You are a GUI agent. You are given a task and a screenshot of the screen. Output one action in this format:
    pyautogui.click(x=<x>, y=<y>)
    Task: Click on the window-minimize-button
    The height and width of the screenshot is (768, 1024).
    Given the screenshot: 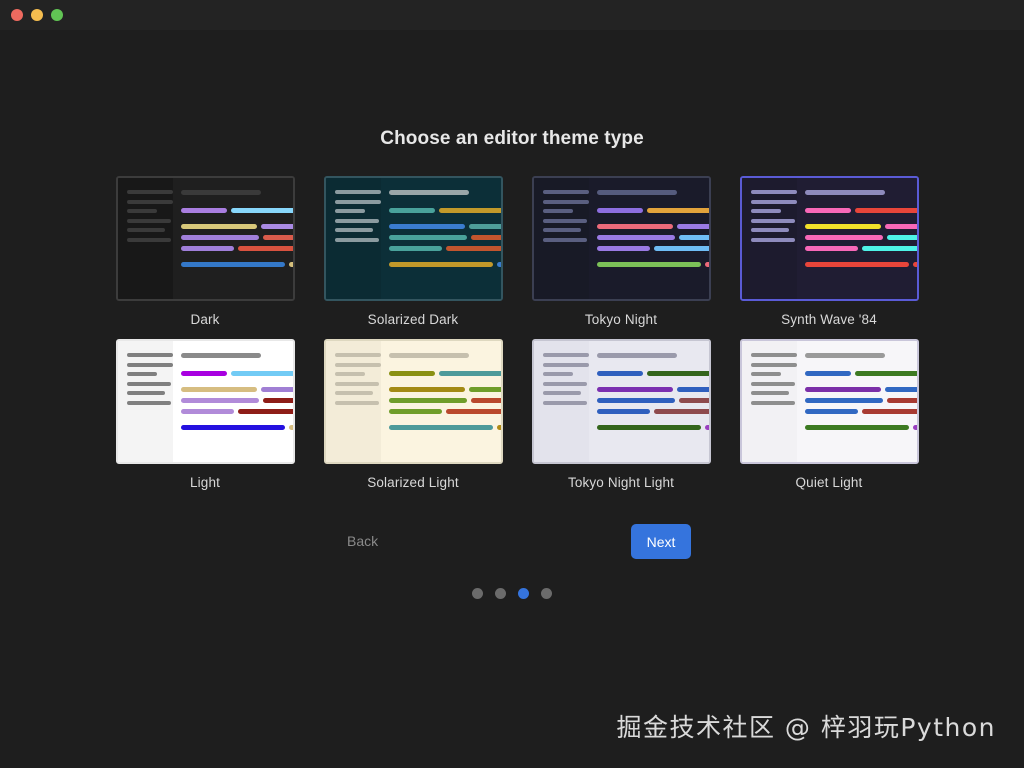 What is the action you would take?
    pyautogui.click(x=37, y=15)
    